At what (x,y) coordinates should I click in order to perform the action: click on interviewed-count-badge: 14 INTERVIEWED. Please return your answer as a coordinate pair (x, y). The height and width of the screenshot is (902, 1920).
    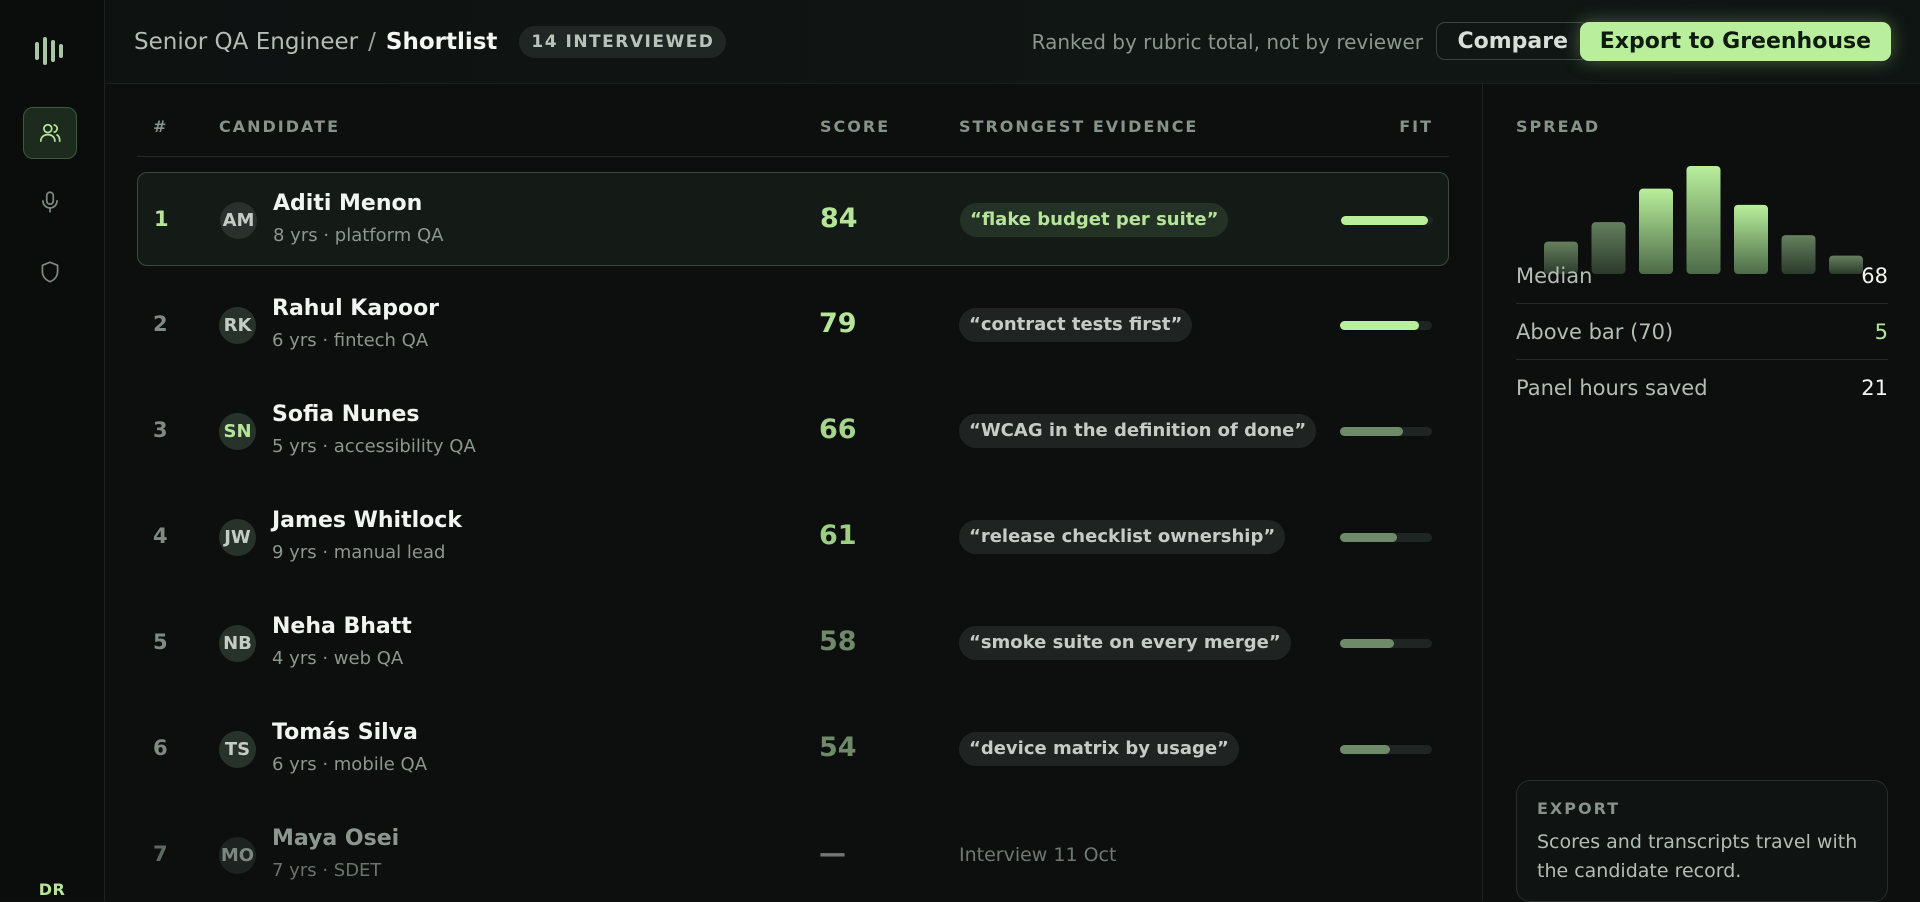
    Looking at the image, I should click on (623, 42).